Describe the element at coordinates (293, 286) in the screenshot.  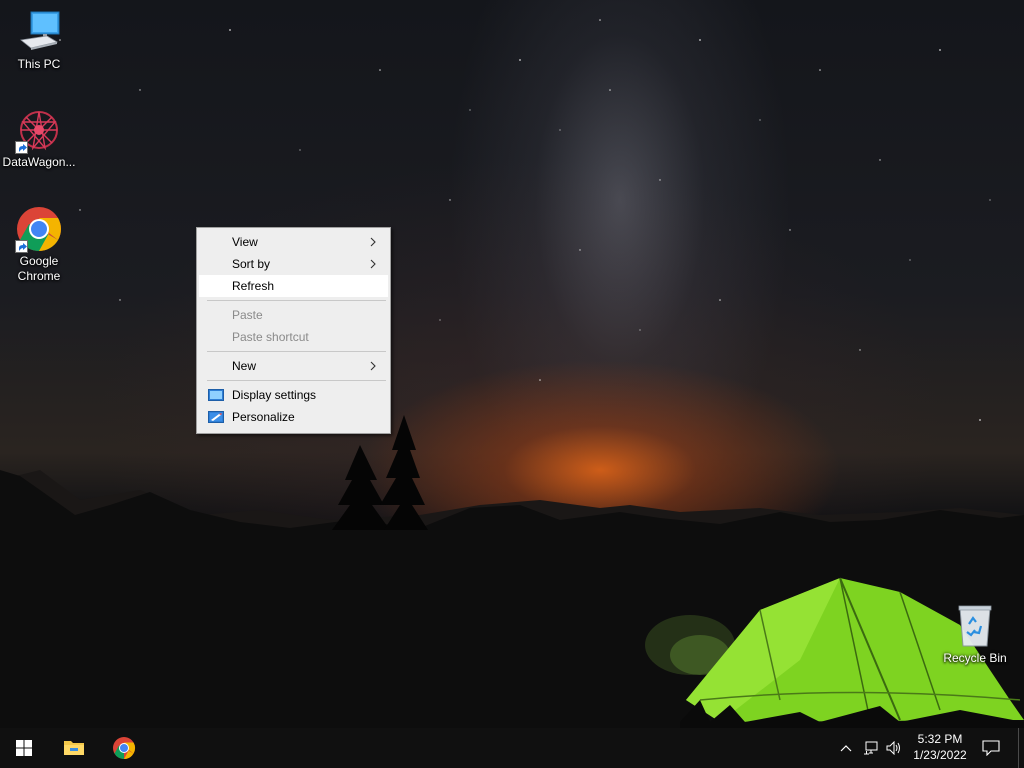
I see `menu-item-refresh: Refresh` at that location.